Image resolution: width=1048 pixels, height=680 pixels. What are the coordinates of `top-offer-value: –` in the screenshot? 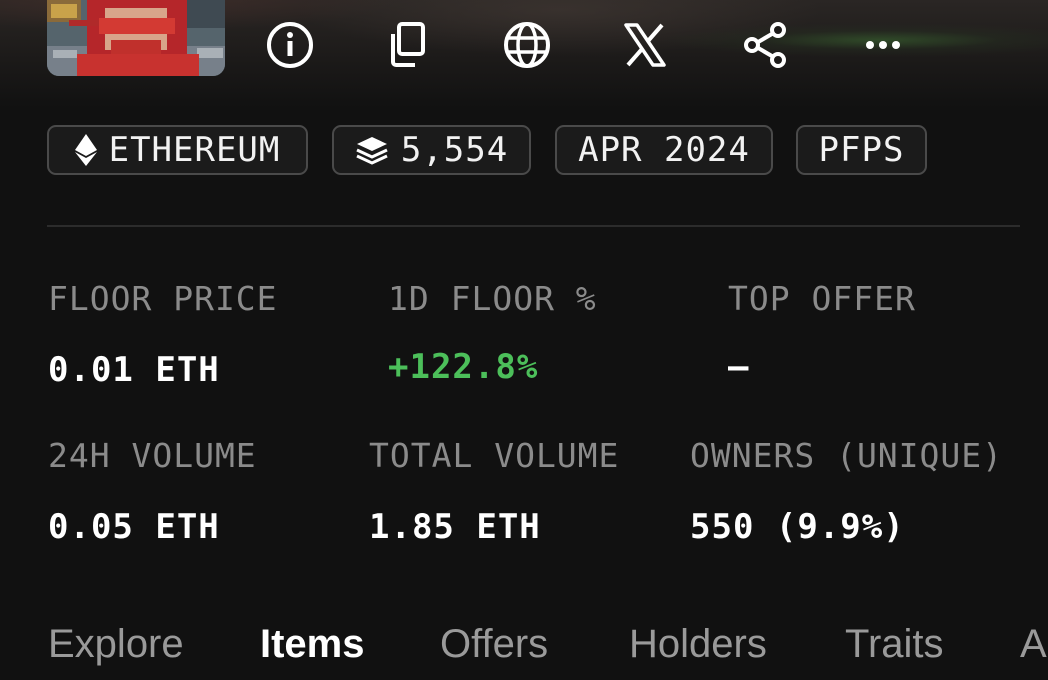 It's located at (739, 367).